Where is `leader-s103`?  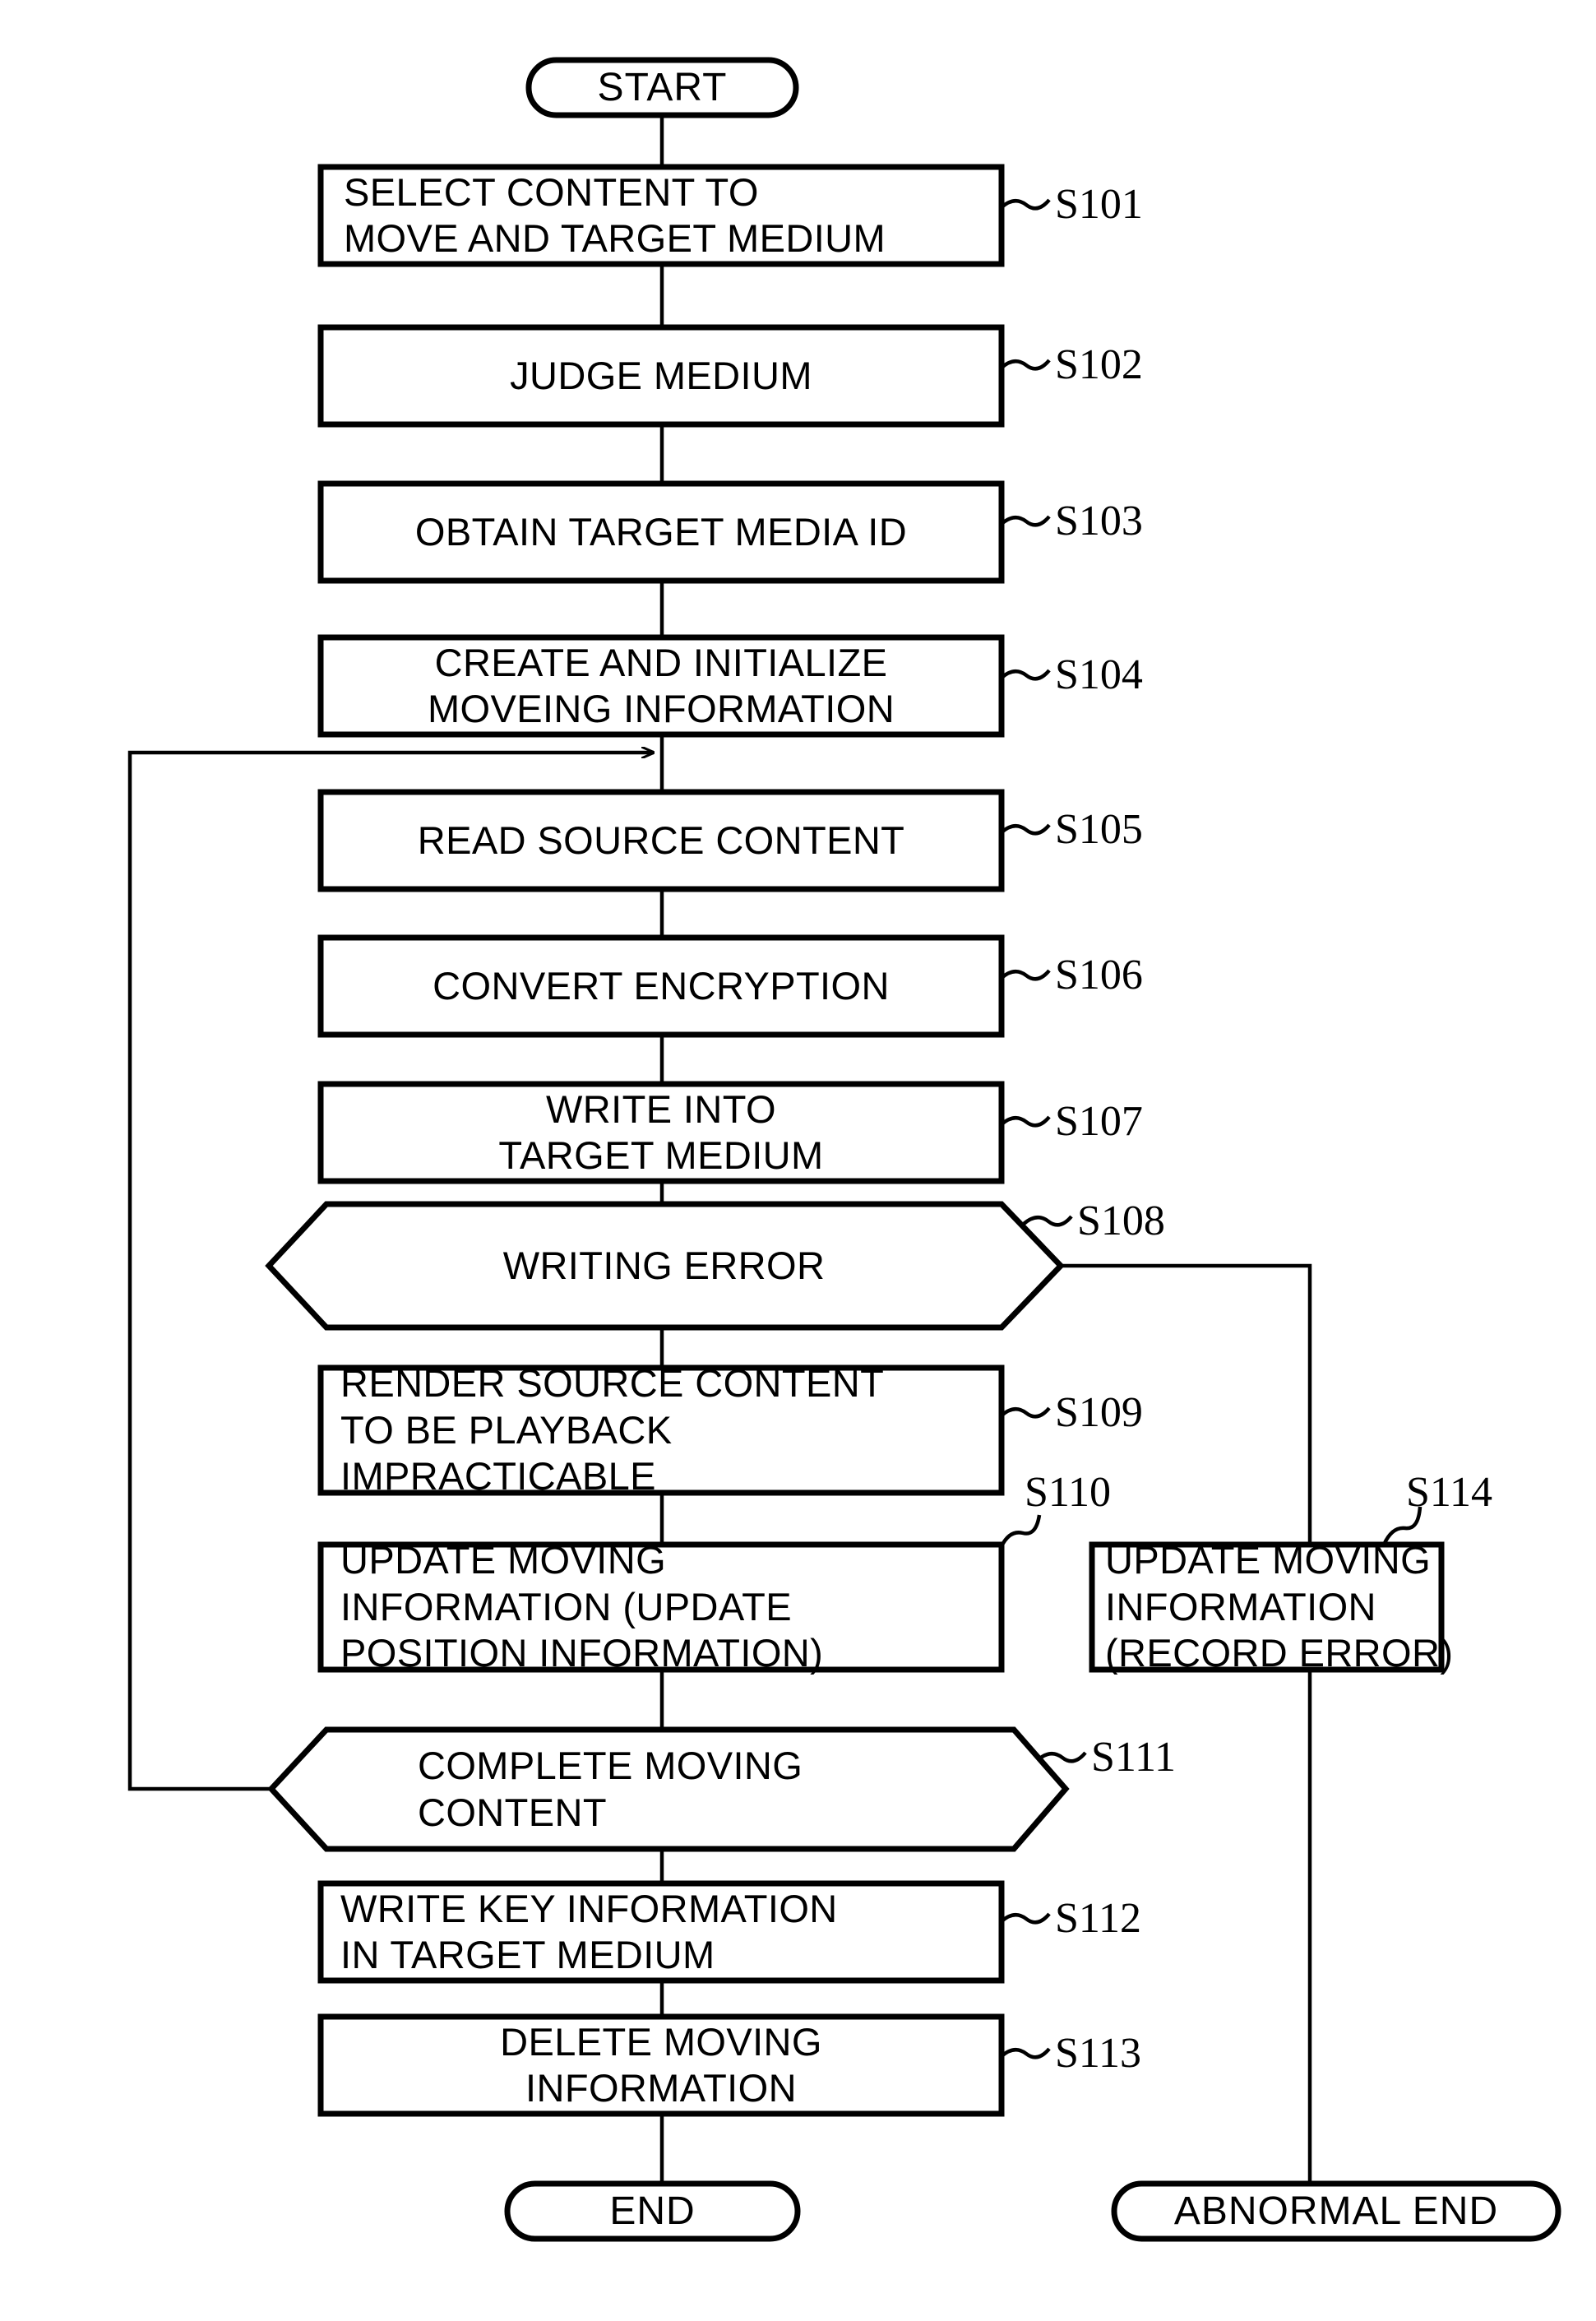 leader-s103 is located at coordinates (1025, 521).